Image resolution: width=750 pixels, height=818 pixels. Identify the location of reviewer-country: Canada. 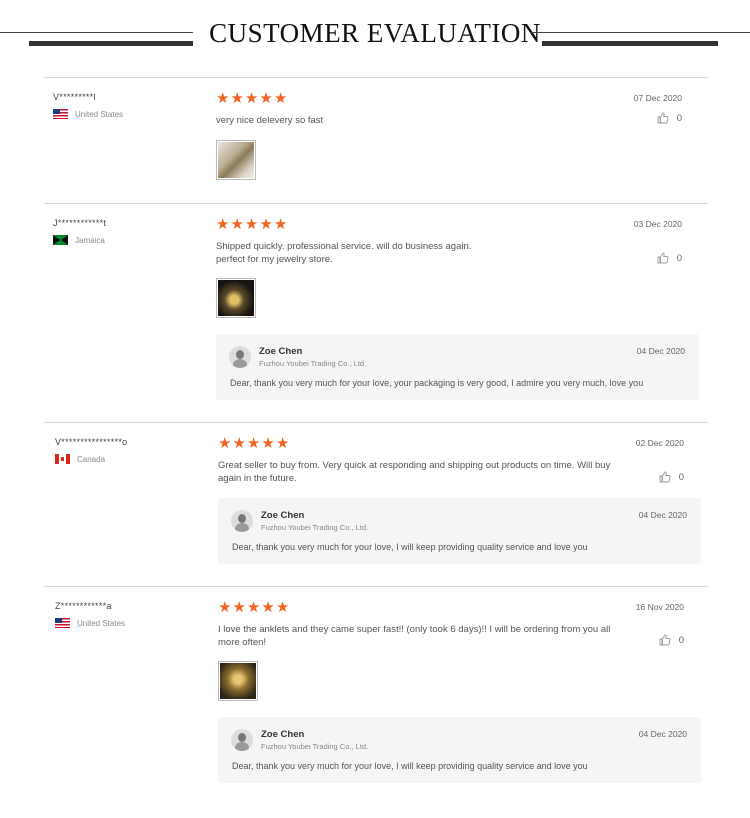
(80, 459).